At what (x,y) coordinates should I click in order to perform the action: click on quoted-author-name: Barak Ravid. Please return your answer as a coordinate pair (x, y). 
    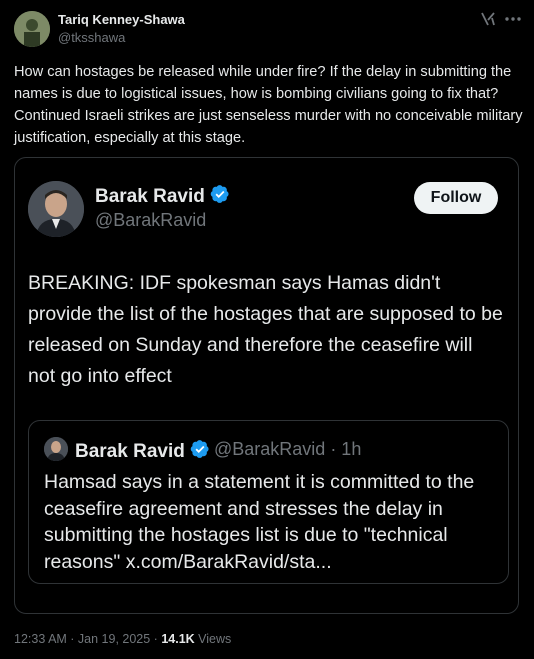
    Looking at the image, I should click on (162, 197).